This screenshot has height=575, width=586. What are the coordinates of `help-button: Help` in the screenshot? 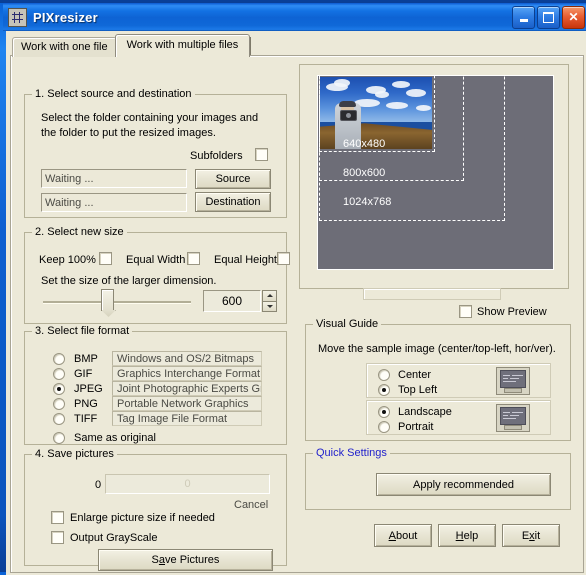 It's located at (467, 535).